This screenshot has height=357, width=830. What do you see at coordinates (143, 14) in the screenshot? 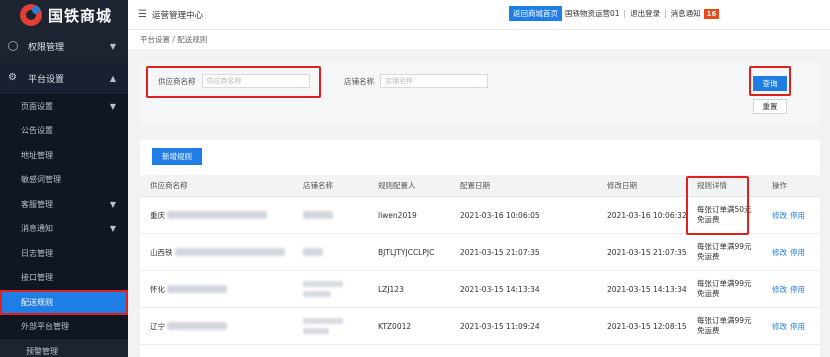
I see `menu-icon: ☰` at bounding box center [143, 14].